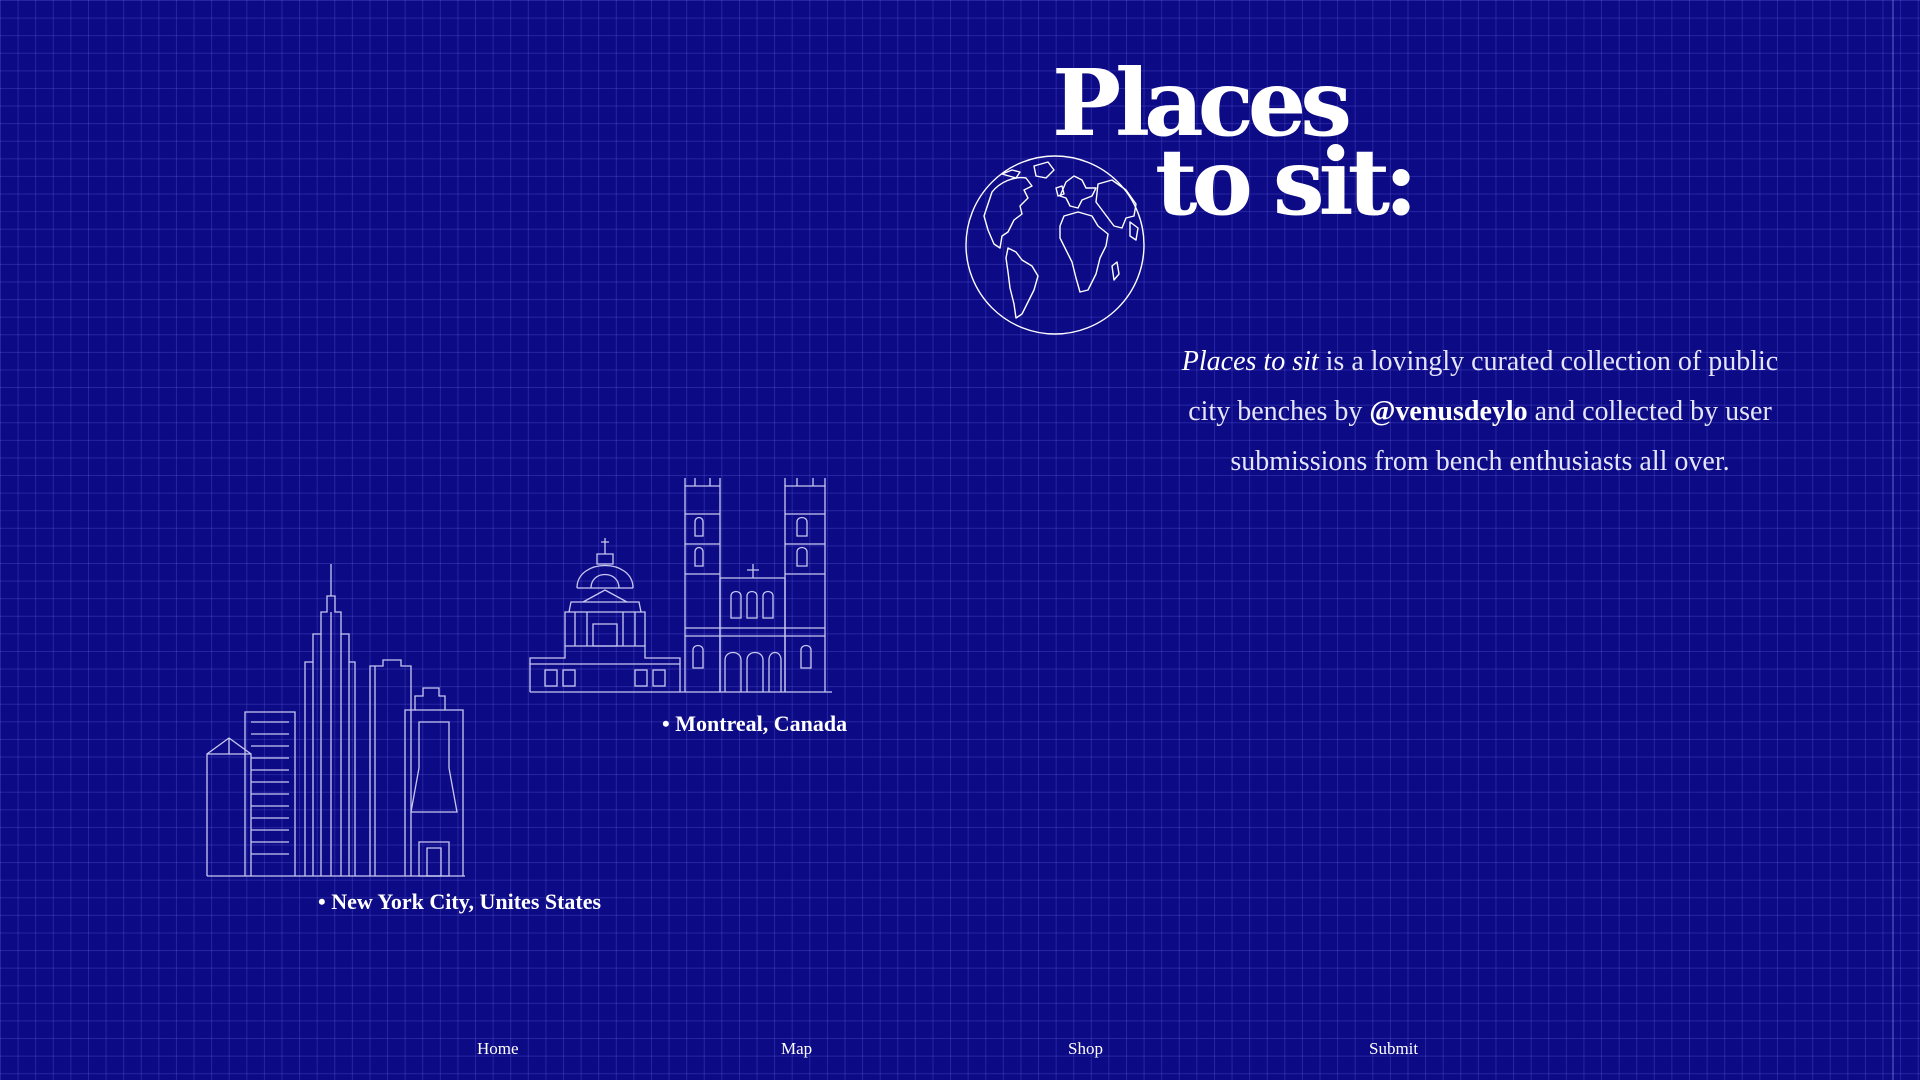 The image size is (1920, 1080). Describe the element at coordinates (1250, 361) in the screenshot. I see `intro-title-italic: Places to sit` at that location.